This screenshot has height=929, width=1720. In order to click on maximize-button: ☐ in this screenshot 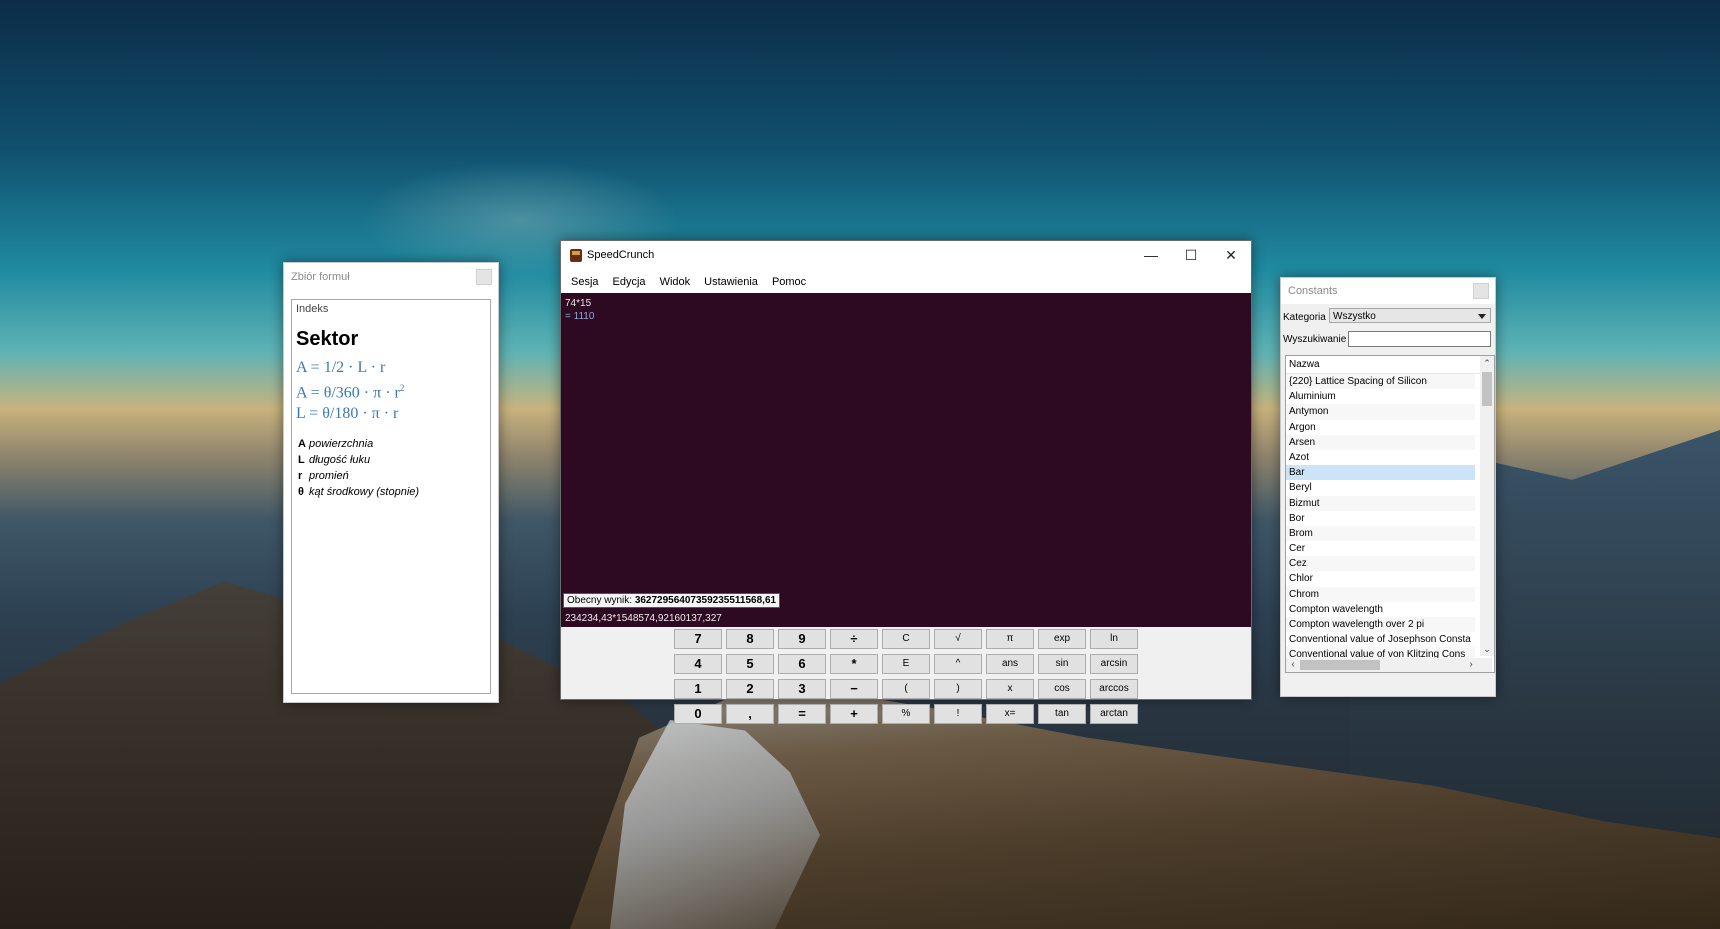, I will do `click(1191, 256)`.